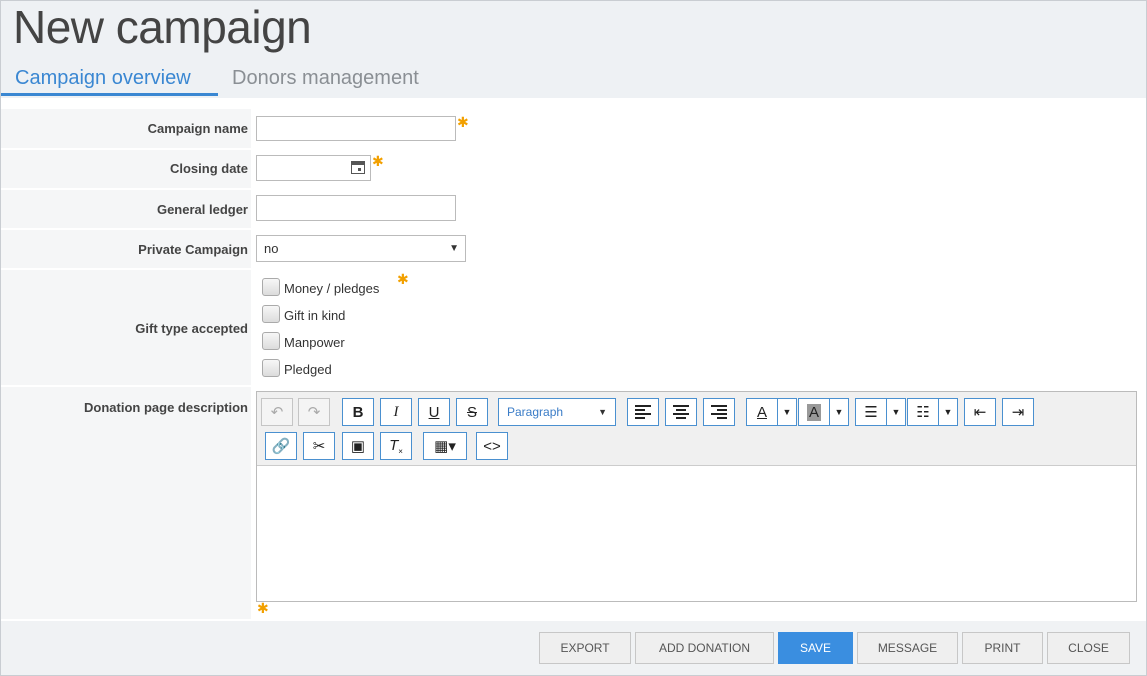 This screenshot has height=676, width=1147. I want to click on bold-icon: B, so click(358, 412).